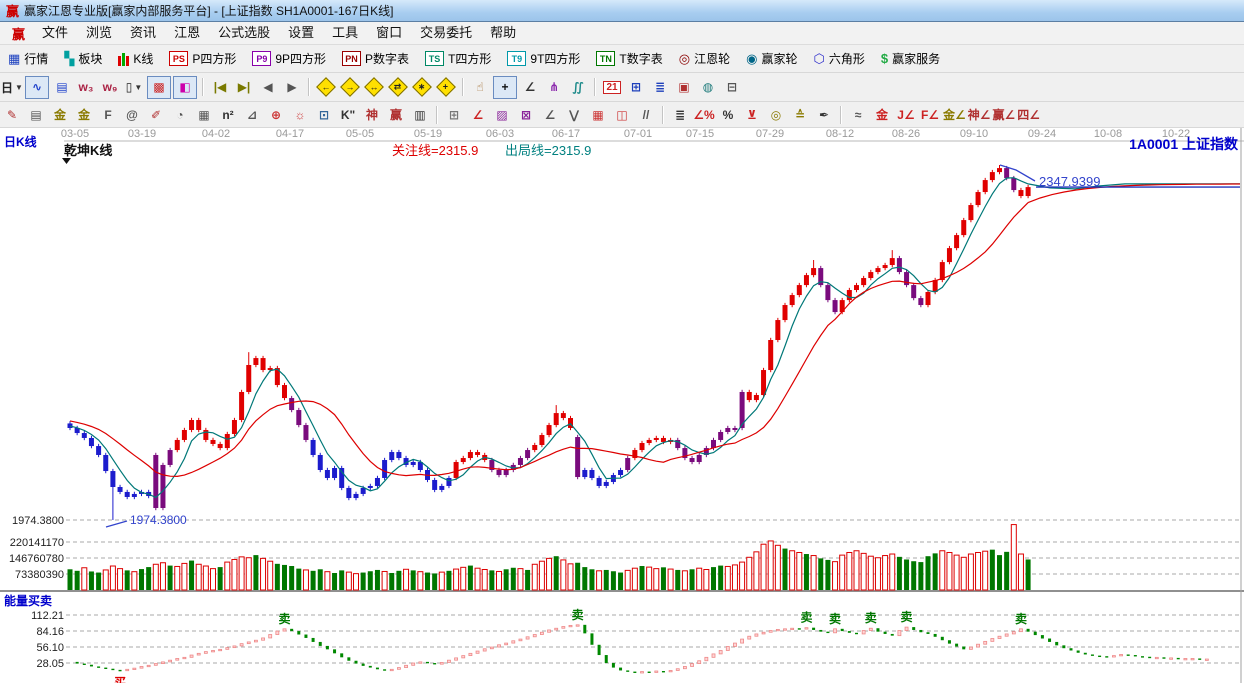 The width and height of the screenshot is (1244, 683). What do you see at coordinates (1028, 114) in the screenshot?
I see `si-angle-button: 四∠` at bounding box center [1028, 114].